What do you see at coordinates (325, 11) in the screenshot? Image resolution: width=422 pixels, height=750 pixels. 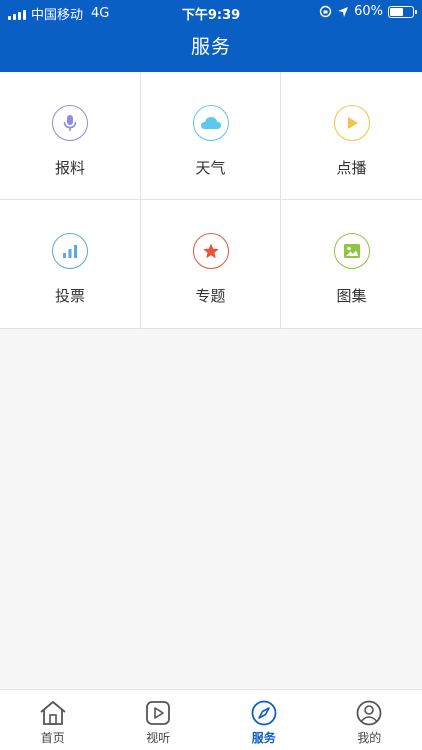 I see `orientation-lock-icon` at bounding box center [325, 11].